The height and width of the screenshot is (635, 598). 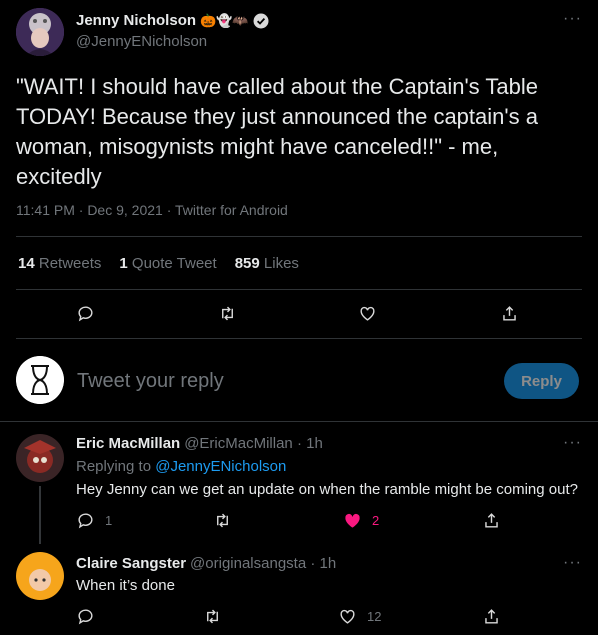 I want to click on likes-stat: 859 Likes, so click(x=267, y=263).